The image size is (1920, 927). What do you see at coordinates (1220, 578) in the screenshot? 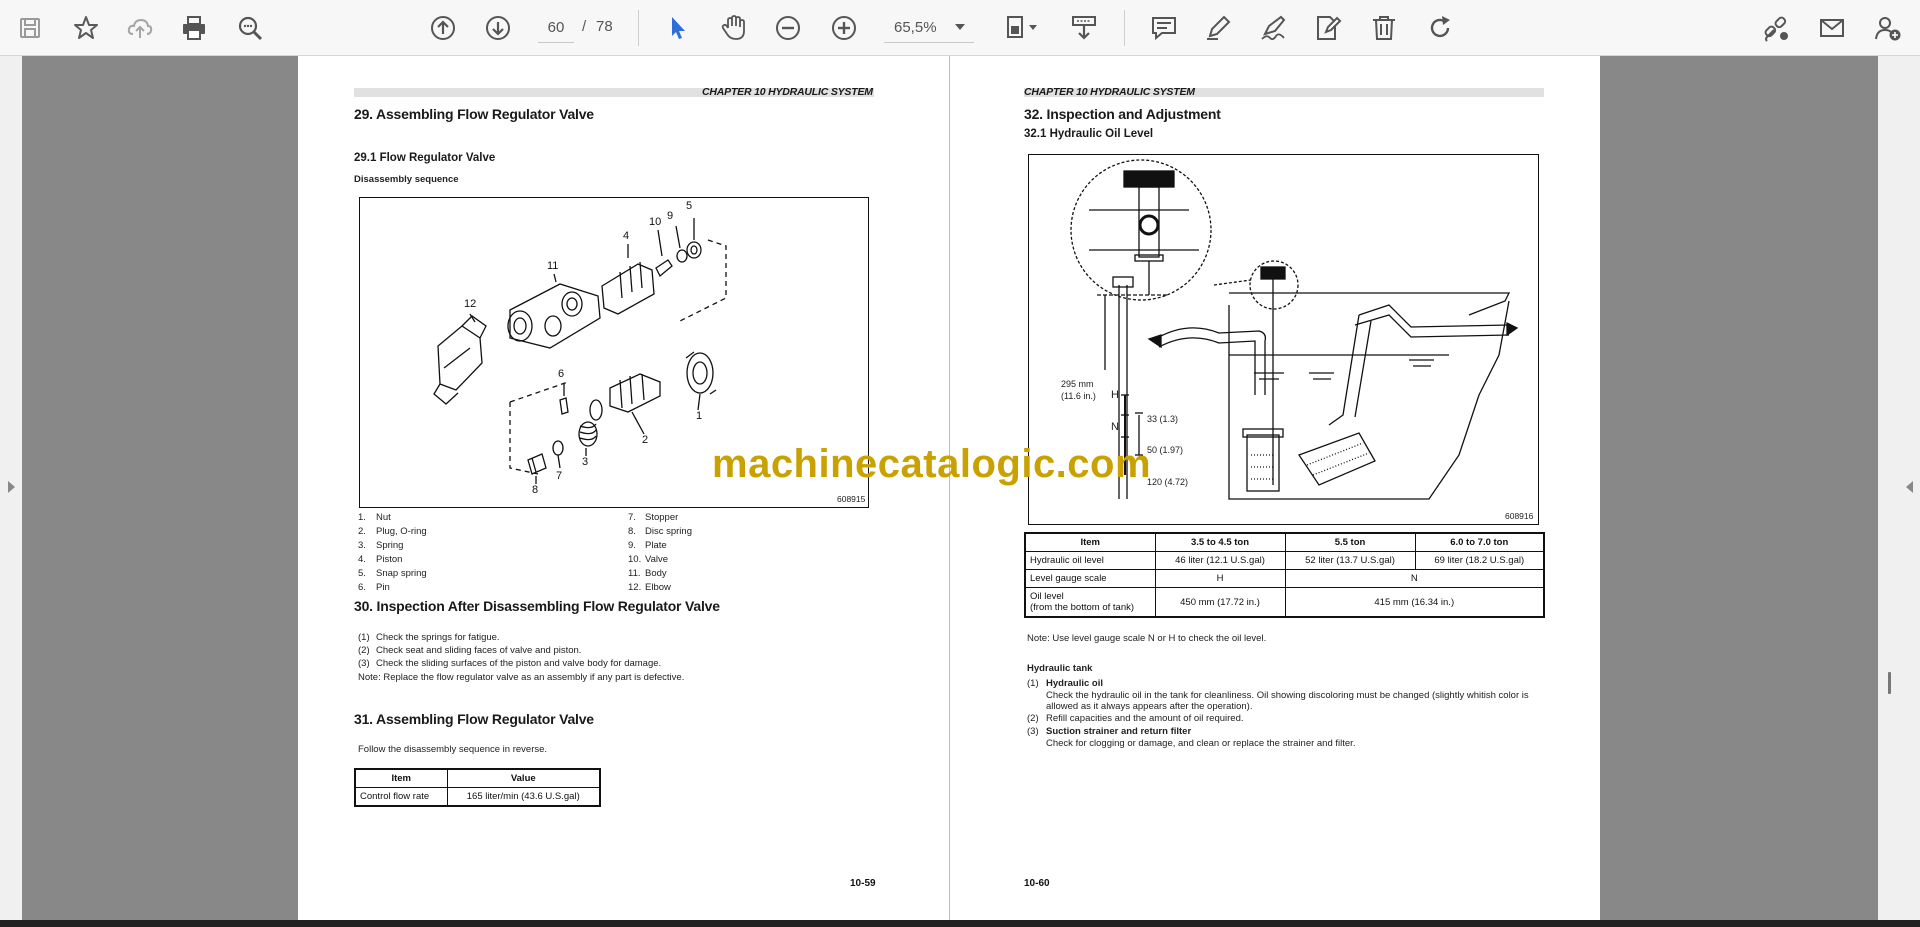
I see `table-cell: H` at bounding box center [1220, 578].